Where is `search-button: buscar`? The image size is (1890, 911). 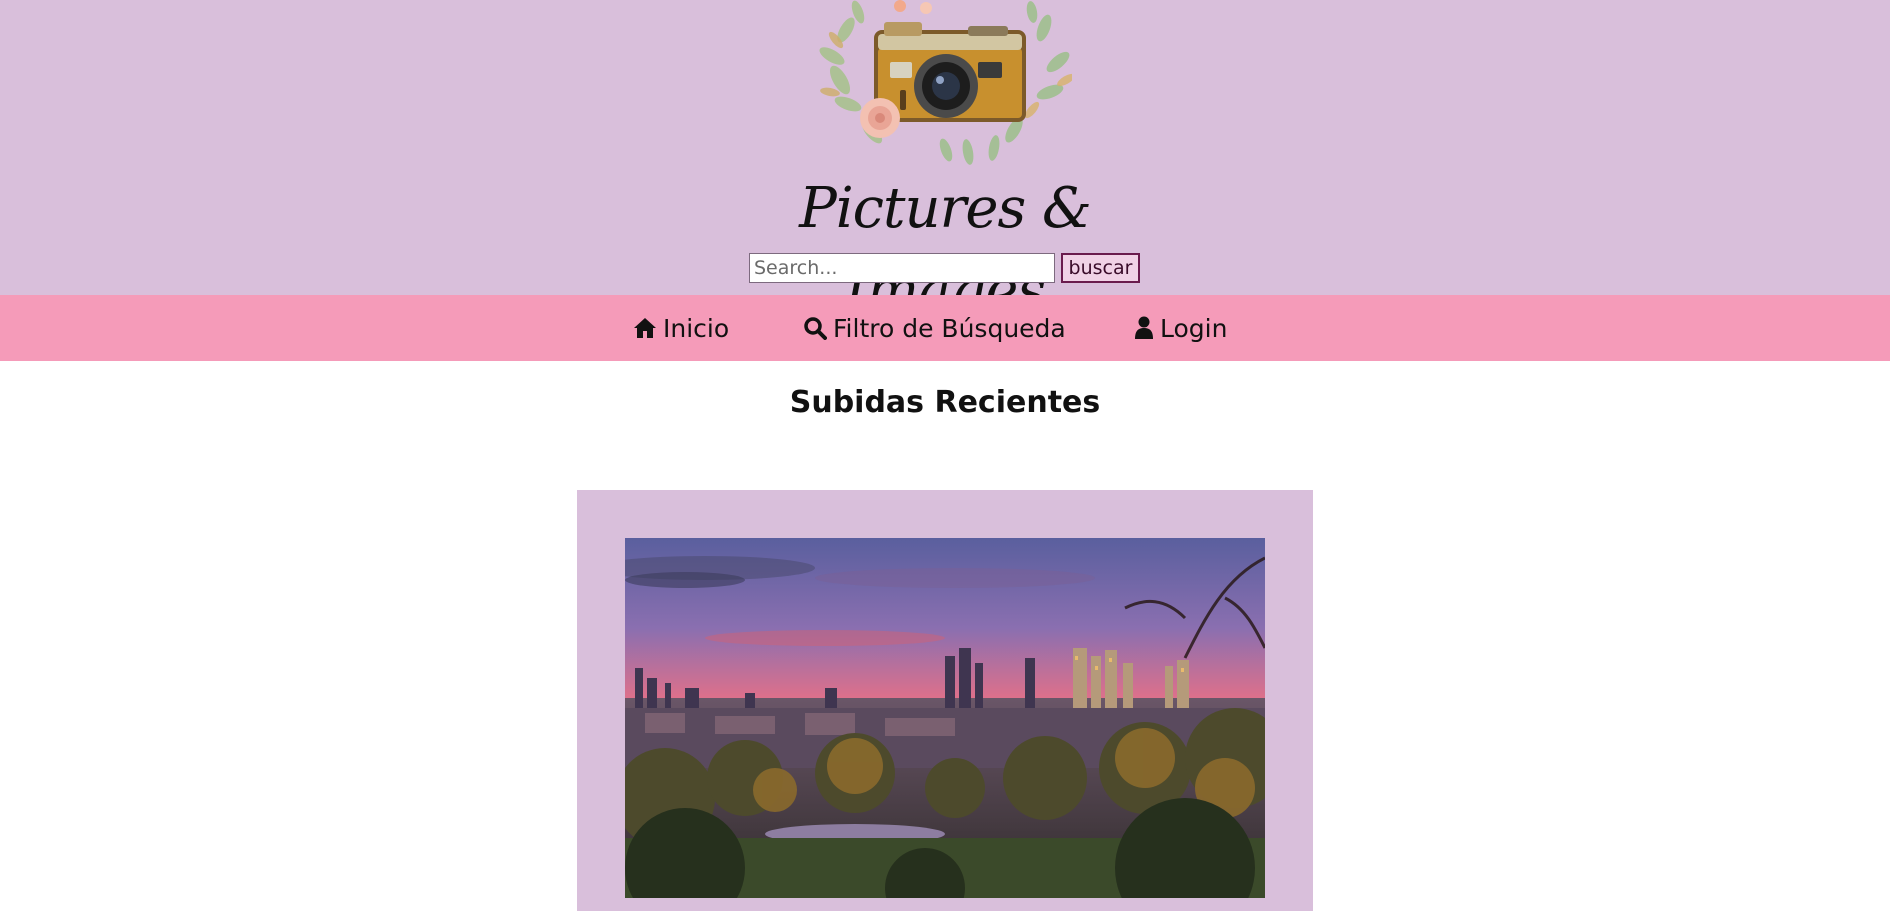 search-button: buscar is located at coordinates (1100, 268).